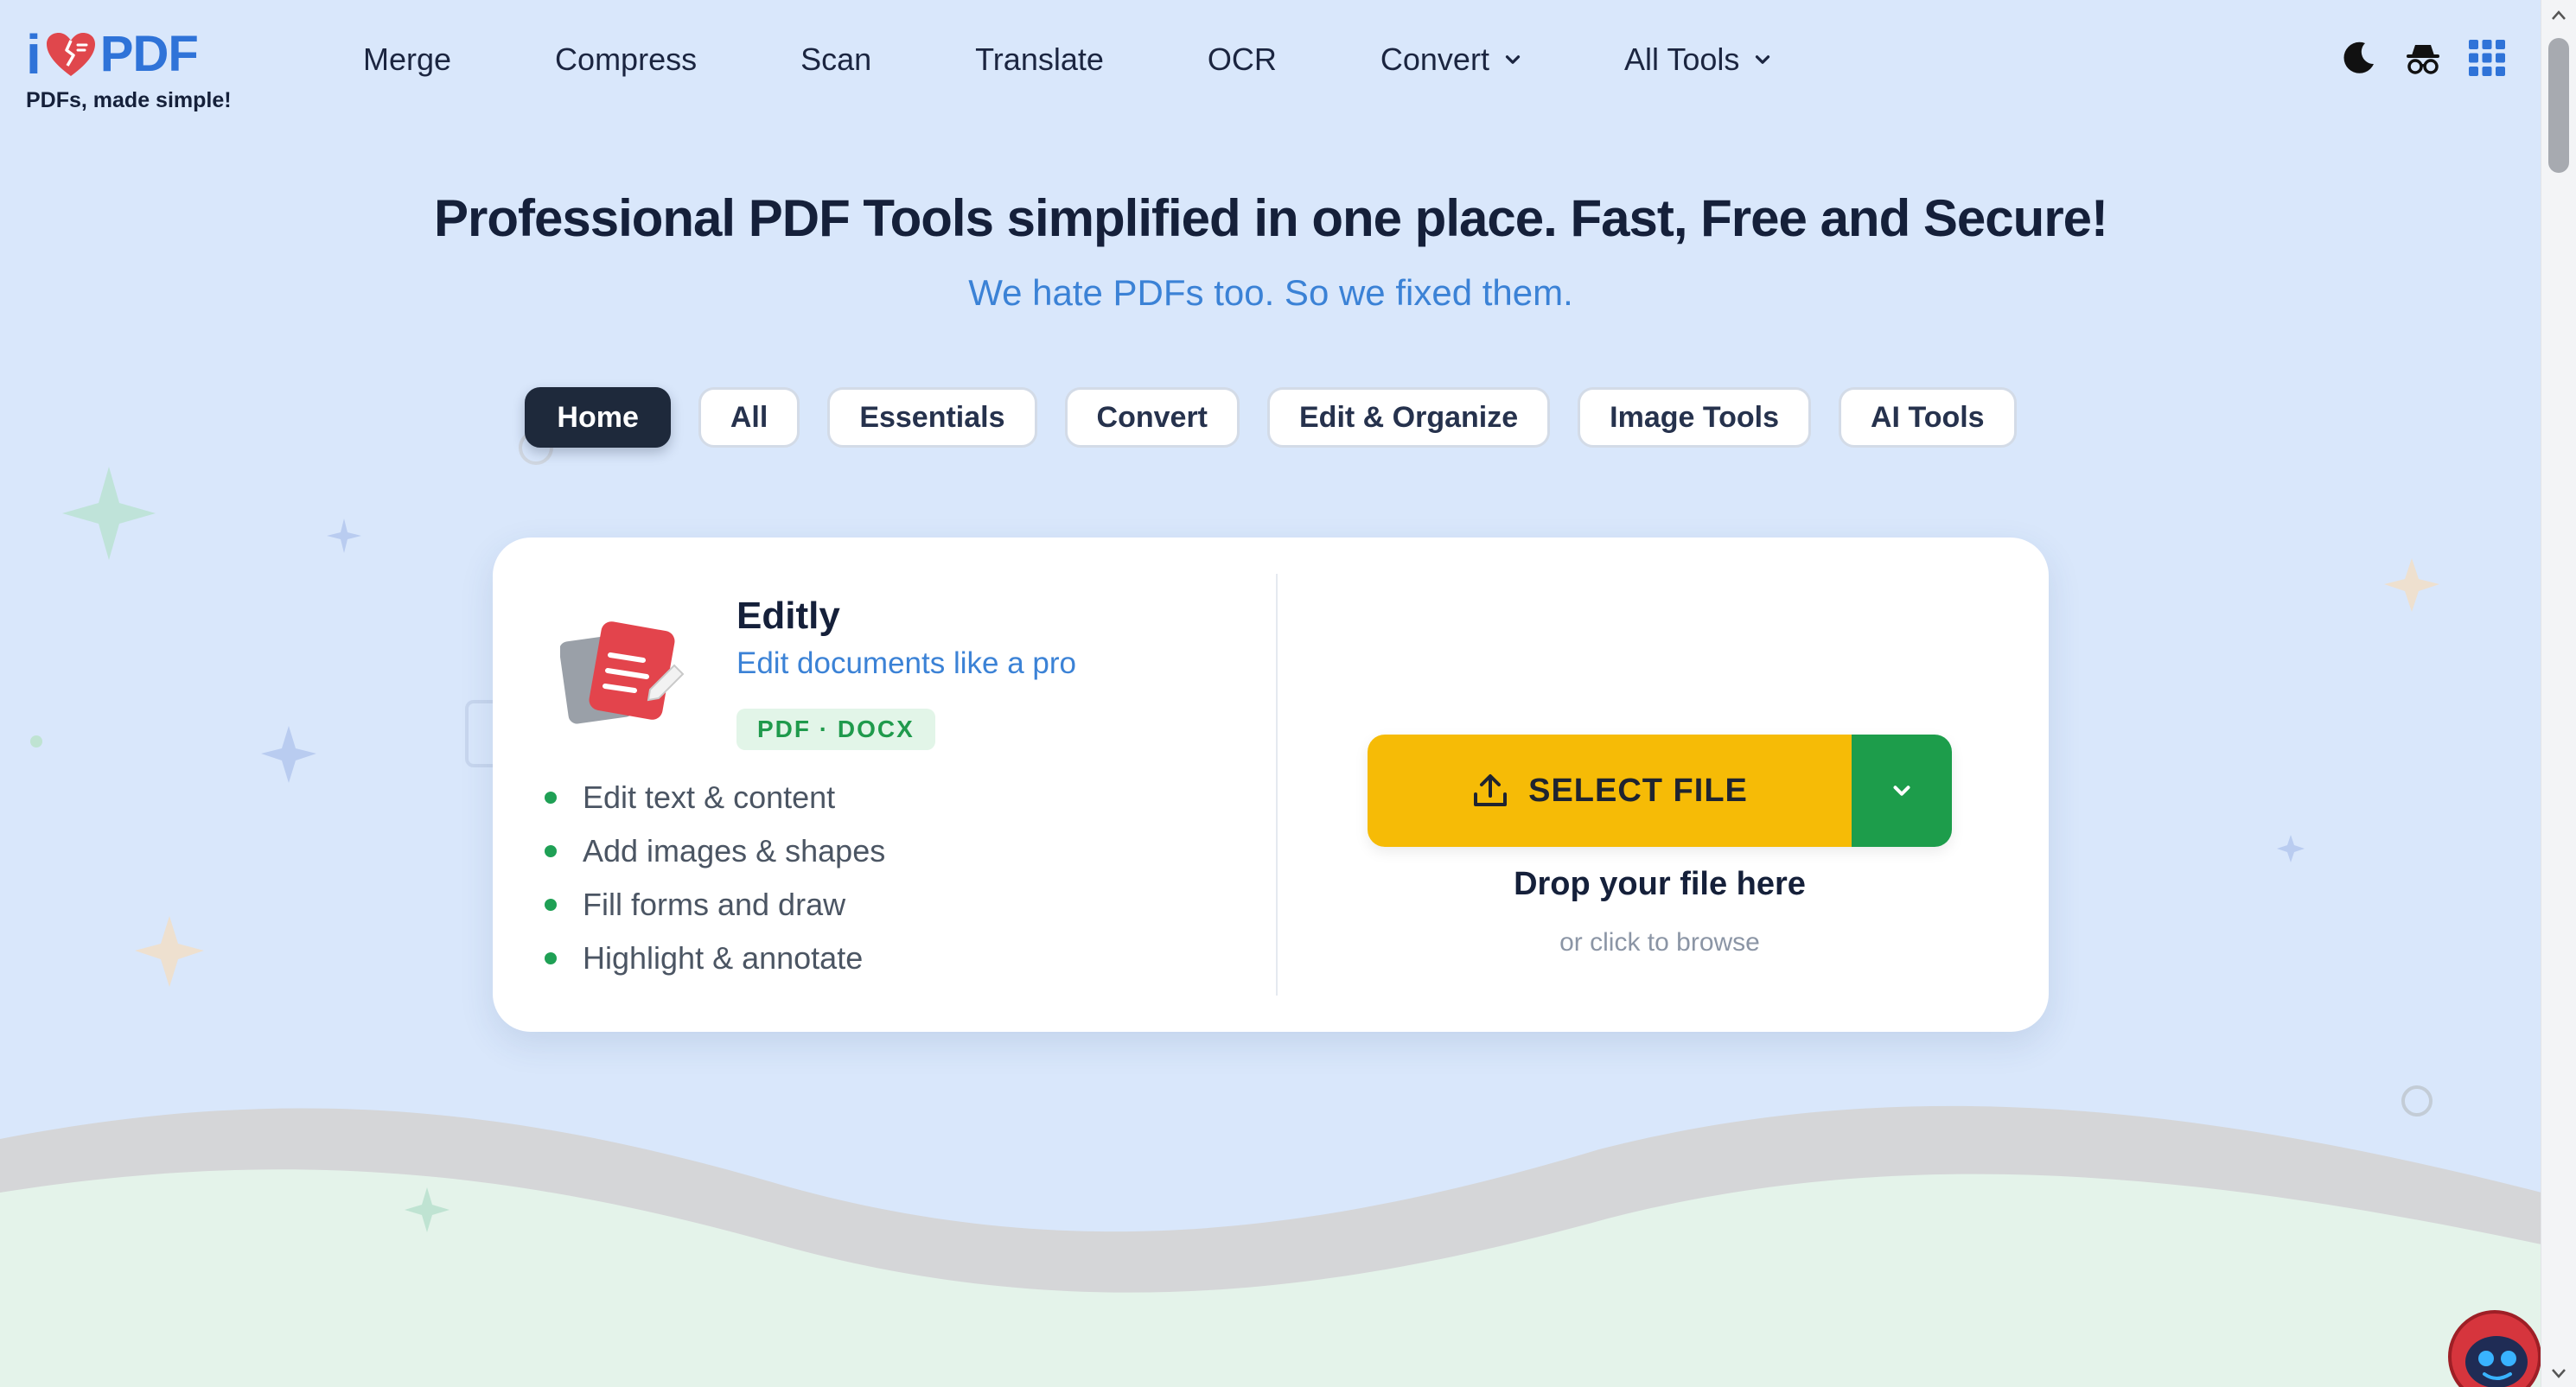 The image size is (2576, 1387). What do you see at coordinates (2359, 58) in the screenshot?
I see `moon-icon` at bounding box center [2359, 58].